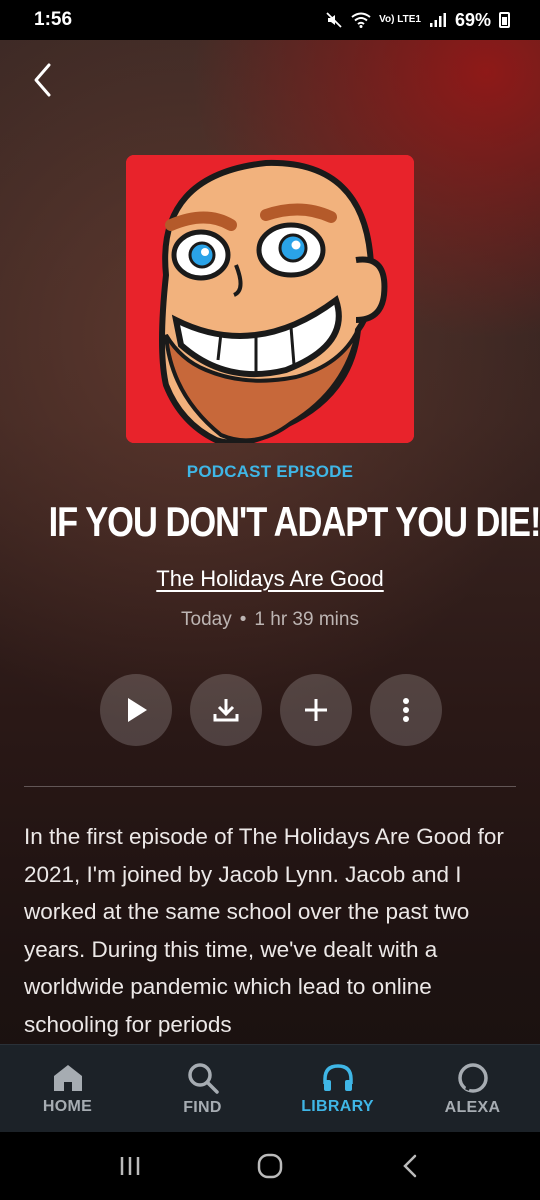  I want to click on nav-library: LIBRARY, so click(337, 1088).